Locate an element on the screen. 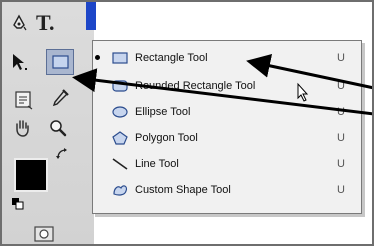 This screenshot has height=246, width=374. arrow-to-rectangle-tool is located at coordinates (309, 72).